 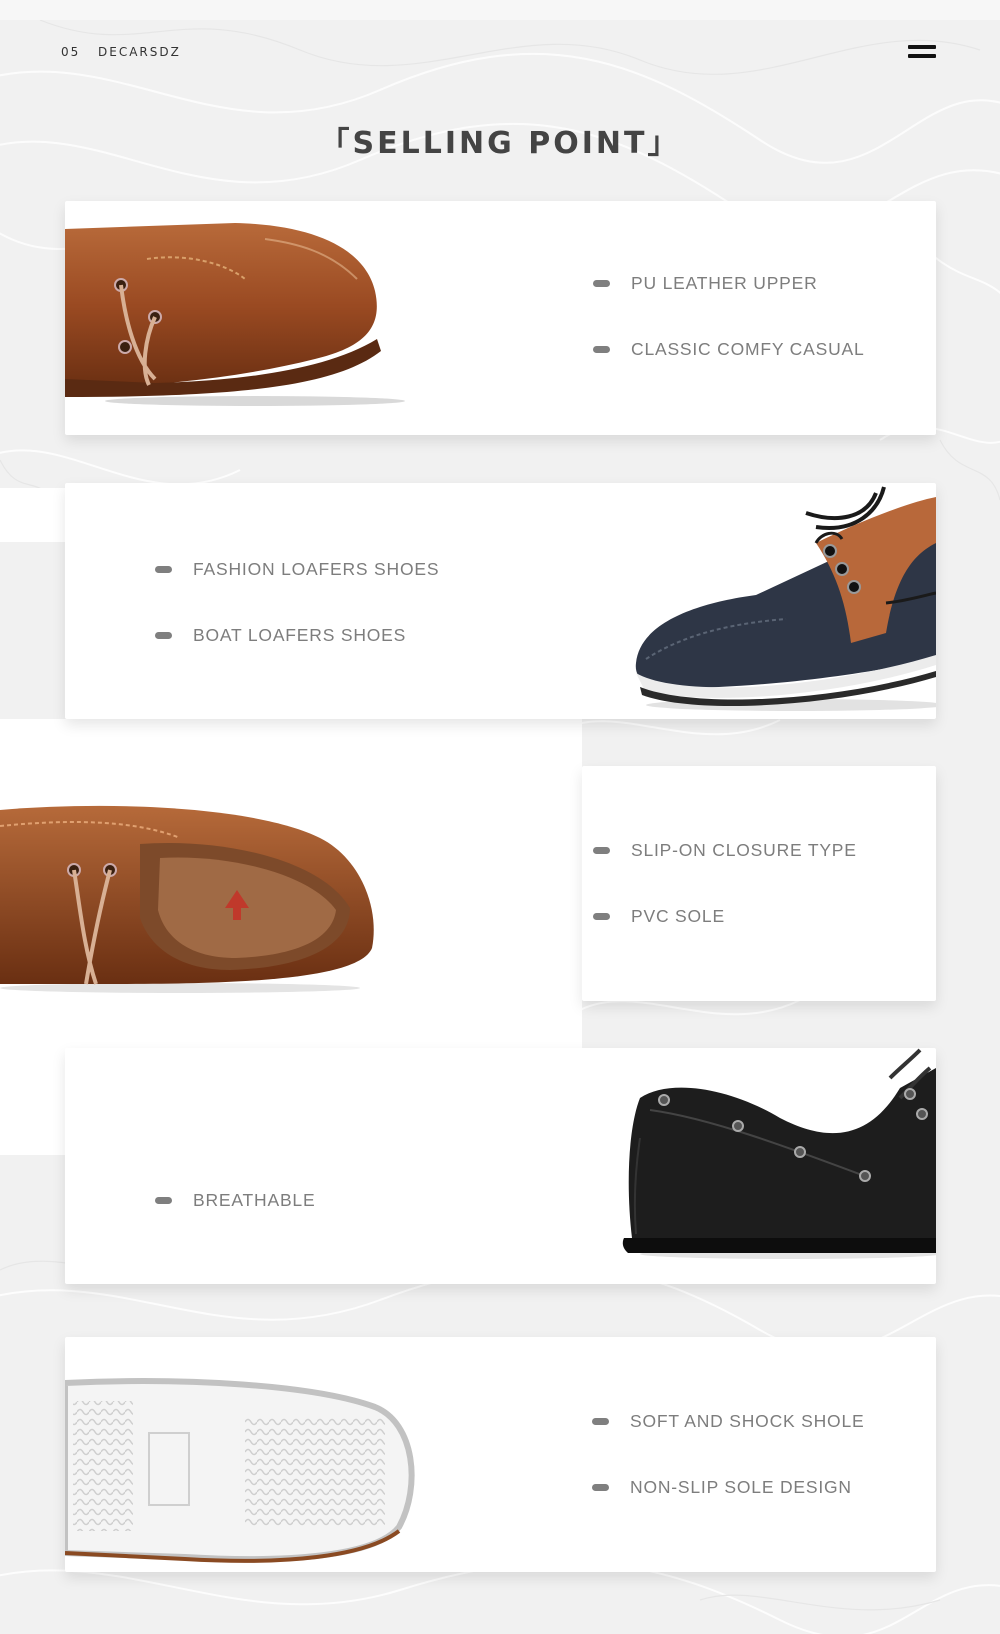 What do you see at coordinates (747, 1420) in the screenshot?
I see `feature-text: SOFT AND SHOCK SHOLE` at bounding box center [747, 1420].